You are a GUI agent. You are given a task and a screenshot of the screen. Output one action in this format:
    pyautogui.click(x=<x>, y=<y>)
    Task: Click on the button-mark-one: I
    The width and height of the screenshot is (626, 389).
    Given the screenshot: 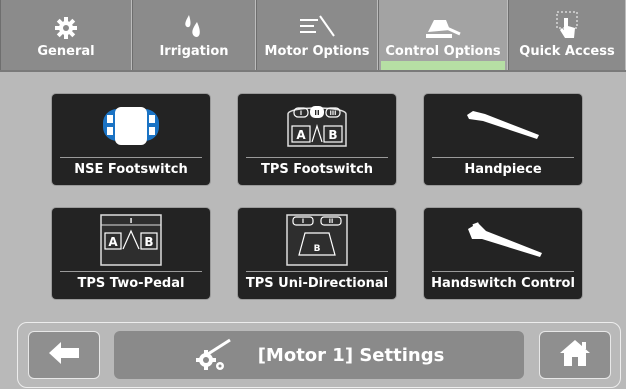 What is the action you would take?
    pyautogui.click(x=301, y=113)
    